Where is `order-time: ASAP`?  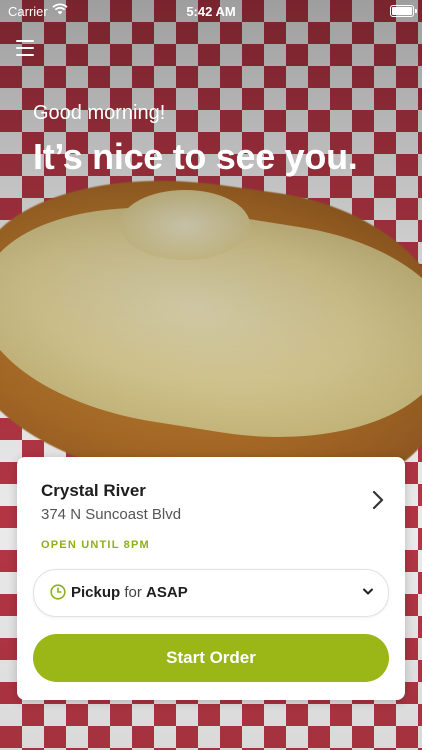 order-time: ASAP is located at coordinates (167, 592).